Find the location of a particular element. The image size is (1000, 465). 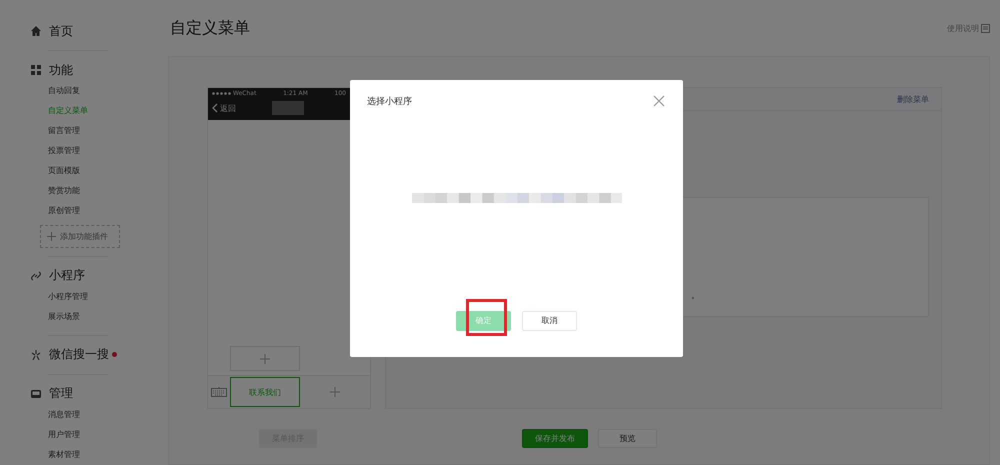

home-icon is located at coordinates (36, 31).